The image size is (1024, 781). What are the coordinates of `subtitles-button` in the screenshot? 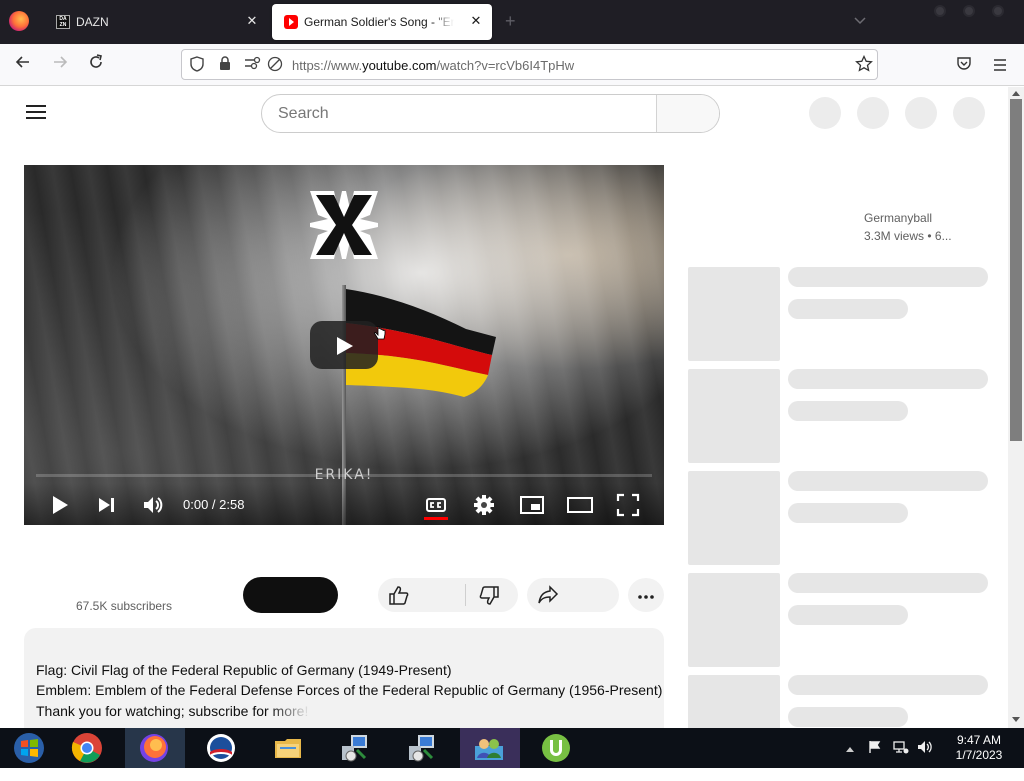 It's located at (436, 505).